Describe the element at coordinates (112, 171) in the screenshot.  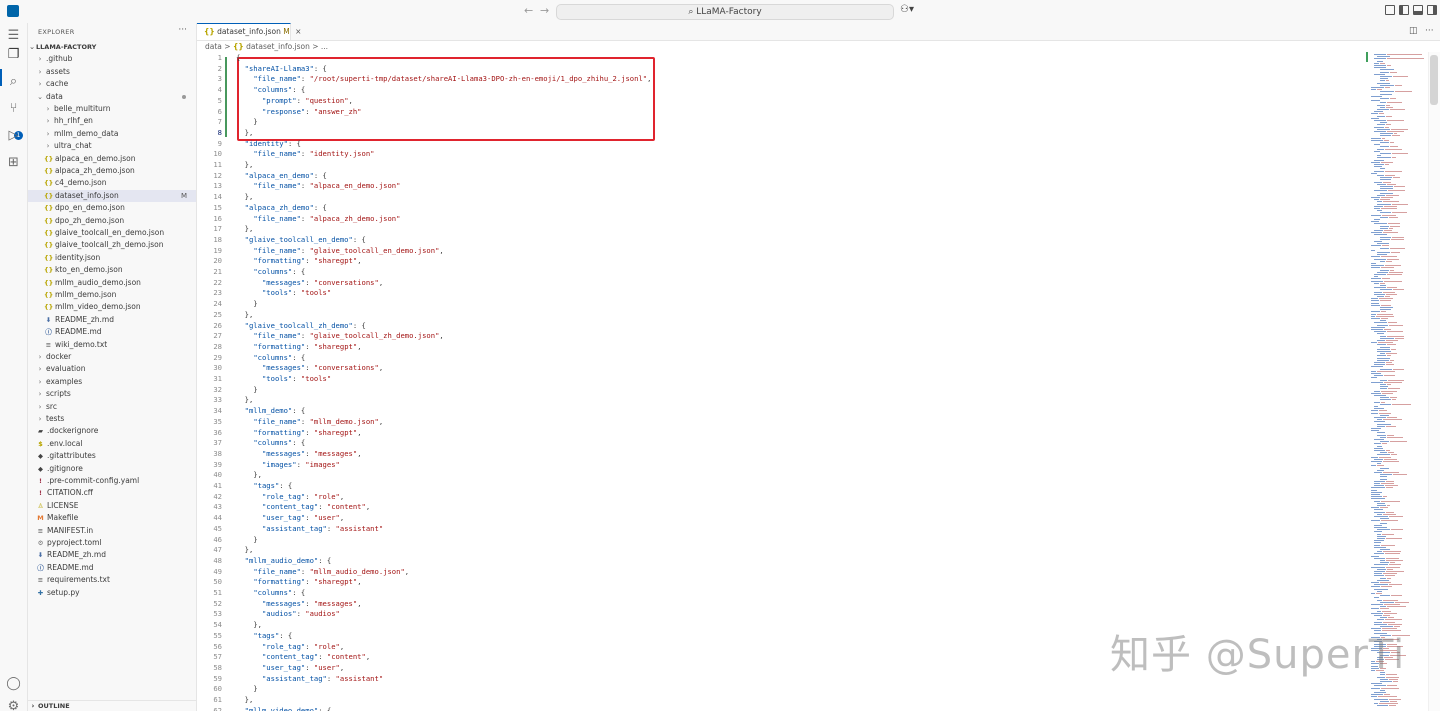
I see `file-item: {} alpaca_zh_demo.json` at that location.